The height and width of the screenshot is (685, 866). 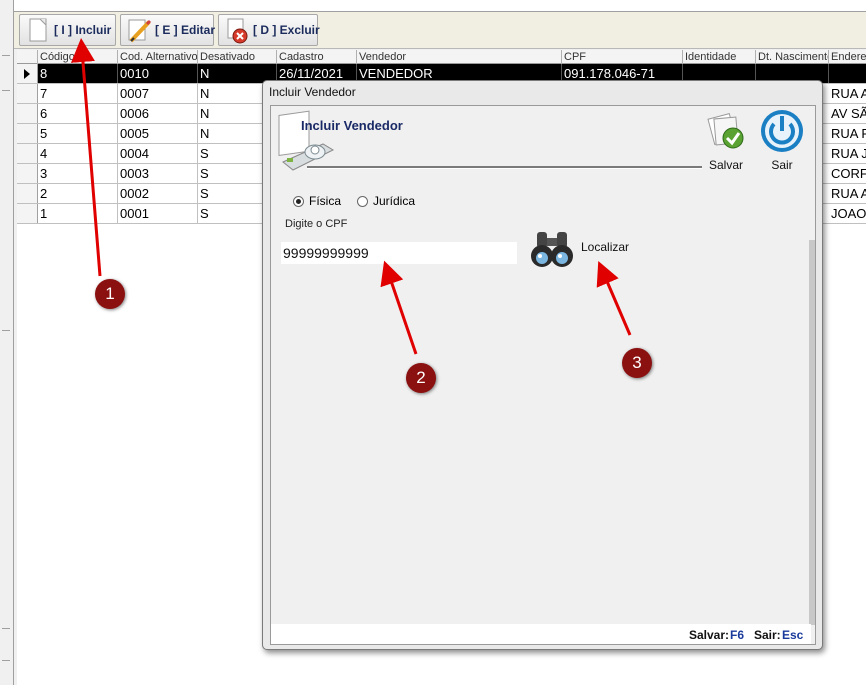 What do you see at coordinates (158, 193) in the screenshot?
I see `cell-cod-alternativo: 0002` at bounding box center [158, 193].